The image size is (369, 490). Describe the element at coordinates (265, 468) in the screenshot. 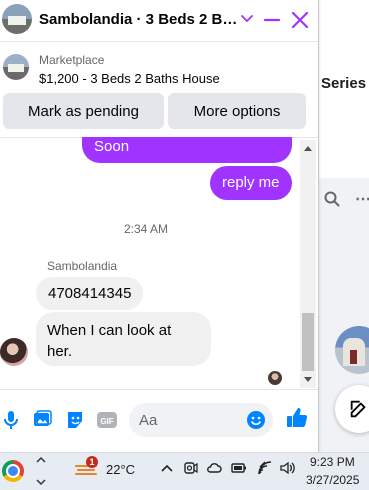

I see `wifi-icon` at that location.